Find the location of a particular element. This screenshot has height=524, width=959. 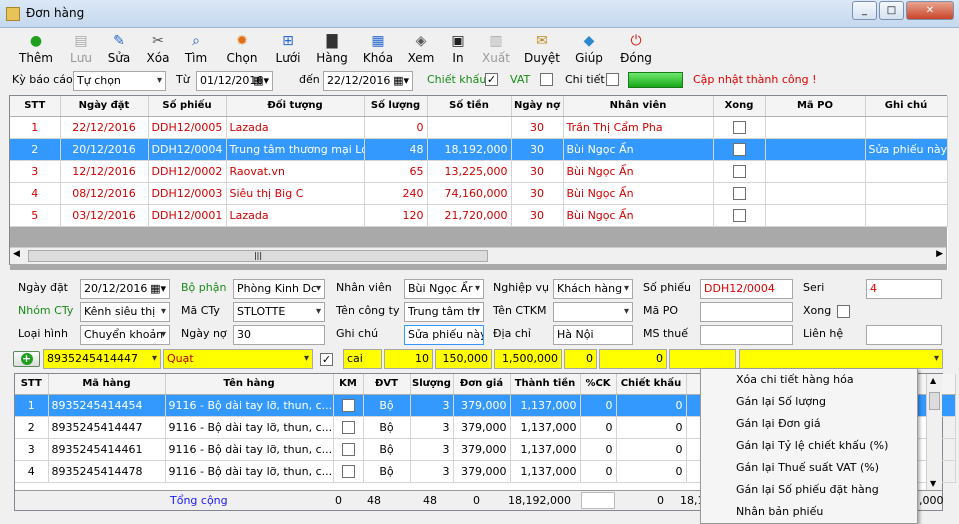

orders-date-cell: 08/12/2016 is located at coordinates (104, 193).